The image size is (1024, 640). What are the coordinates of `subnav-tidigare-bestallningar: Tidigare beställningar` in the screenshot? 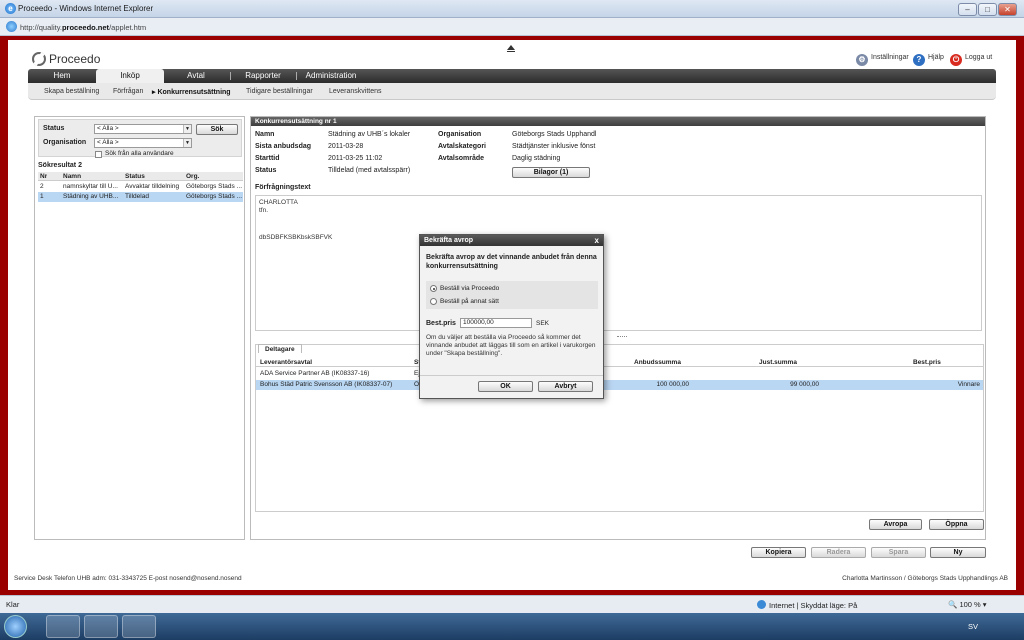 It's located at (279, 91).